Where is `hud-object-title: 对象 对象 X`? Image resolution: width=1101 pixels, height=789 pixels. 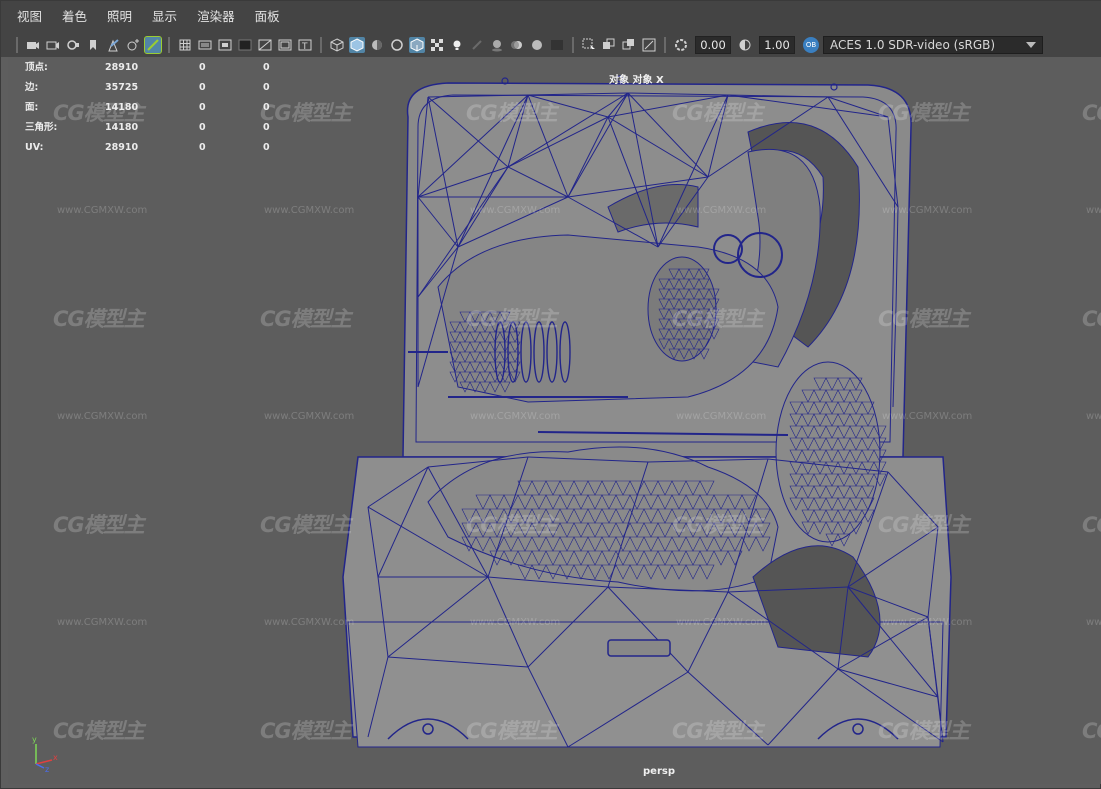 hud-object-title: 对象 对象 X is located at coordinates (636, 80).